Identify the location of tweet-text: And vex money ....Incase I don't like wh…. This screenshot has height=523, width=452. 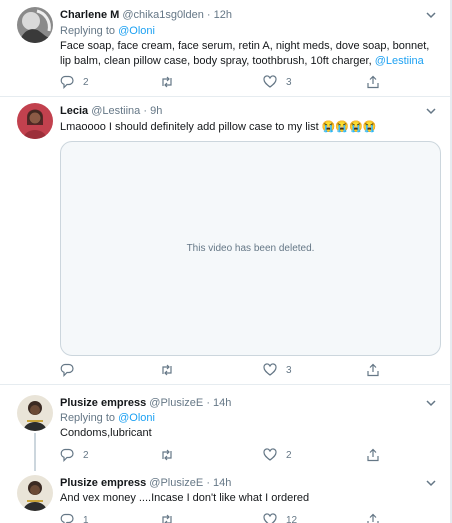
(185, 498).